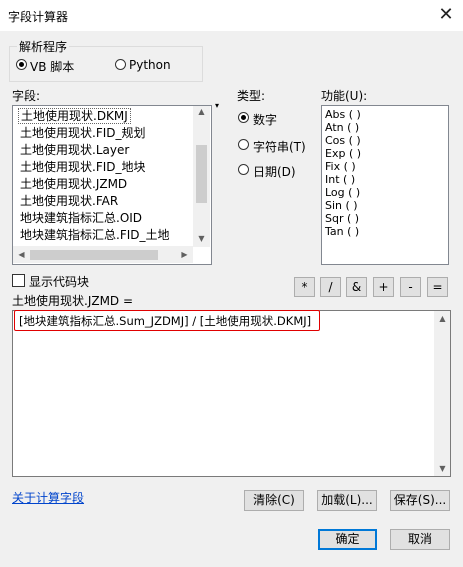 The height and width of the screenshot is (567, 463). What do you see at coordinates (83, 133) in the screenshot?
I see `field-item: 土地使用现状.FID_规划` at bounding box center [83, 133].